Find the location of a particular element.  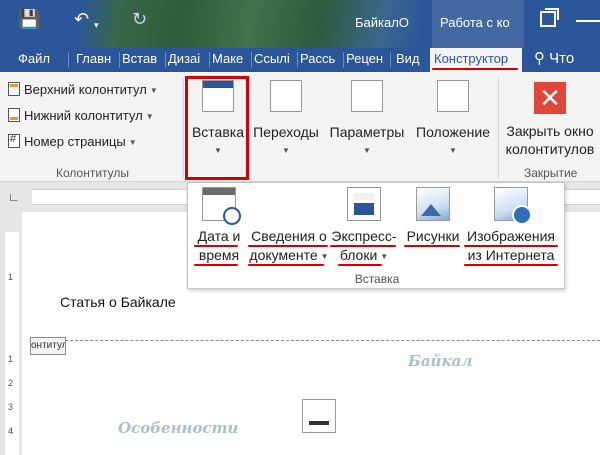

ruler-number: 3 is located at coordinates (11, 407).